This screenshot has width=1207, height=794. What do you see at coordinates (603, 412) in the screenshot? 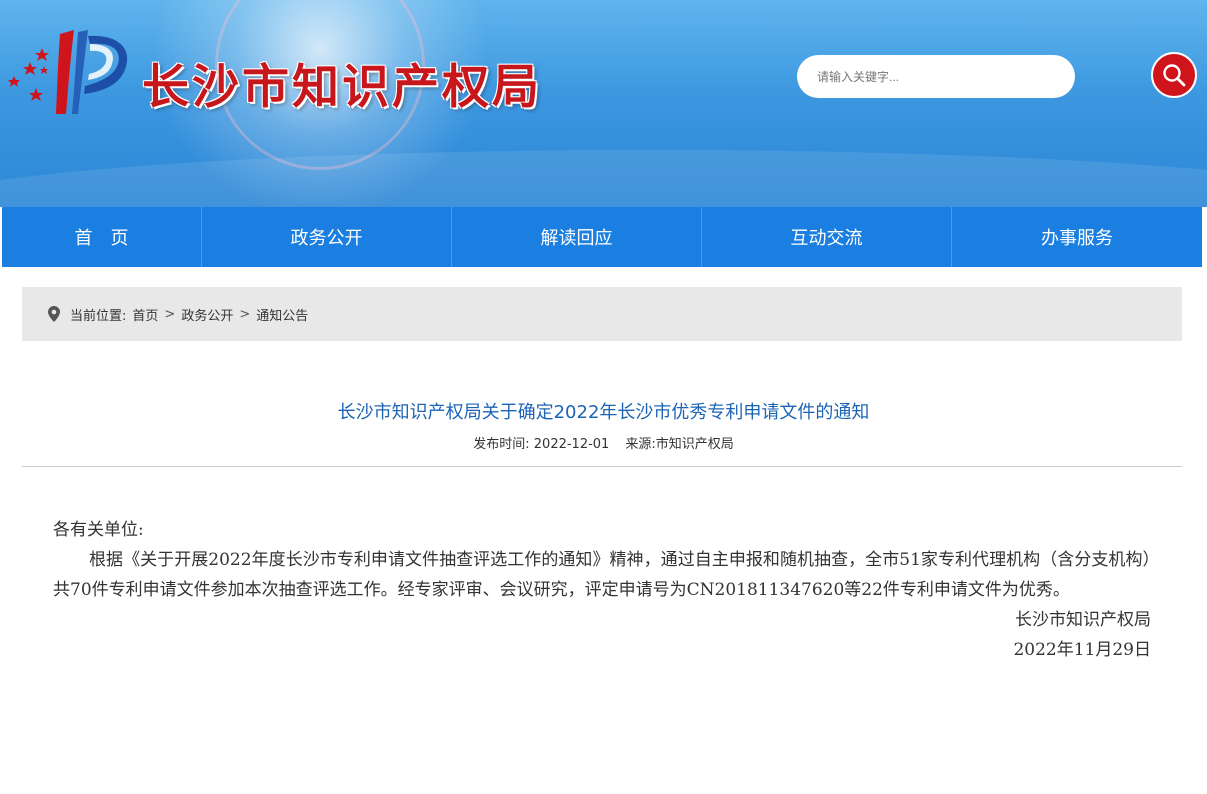
I see `article-title: 长沙市知识产权局关于确定2022年长沙市优秀专利申请文件的通知` at bounding box center [603, 412].